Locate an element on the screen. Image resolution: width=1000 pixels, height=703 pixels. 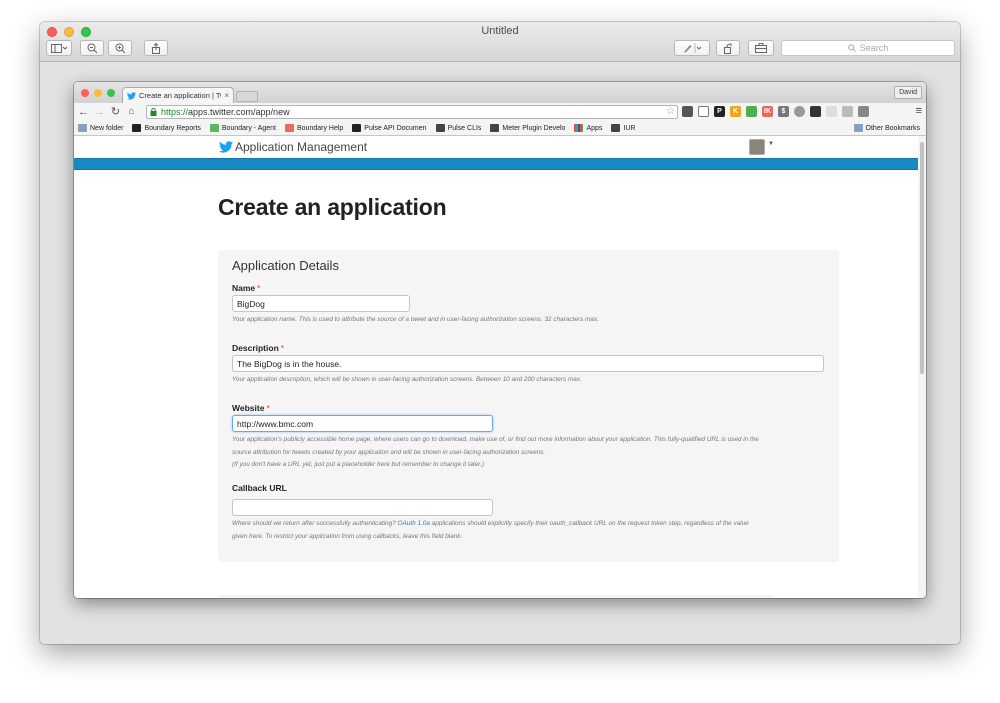
markup-button is located at coordinates (692, 48).